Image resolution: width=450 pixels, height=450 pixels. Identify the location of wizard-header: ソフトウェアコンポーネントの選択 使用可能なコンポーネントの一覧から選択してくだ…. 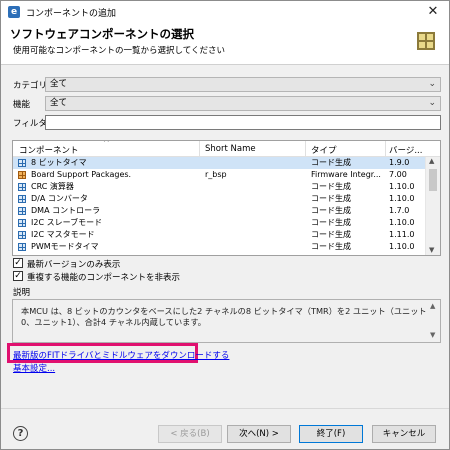
(225, 44).